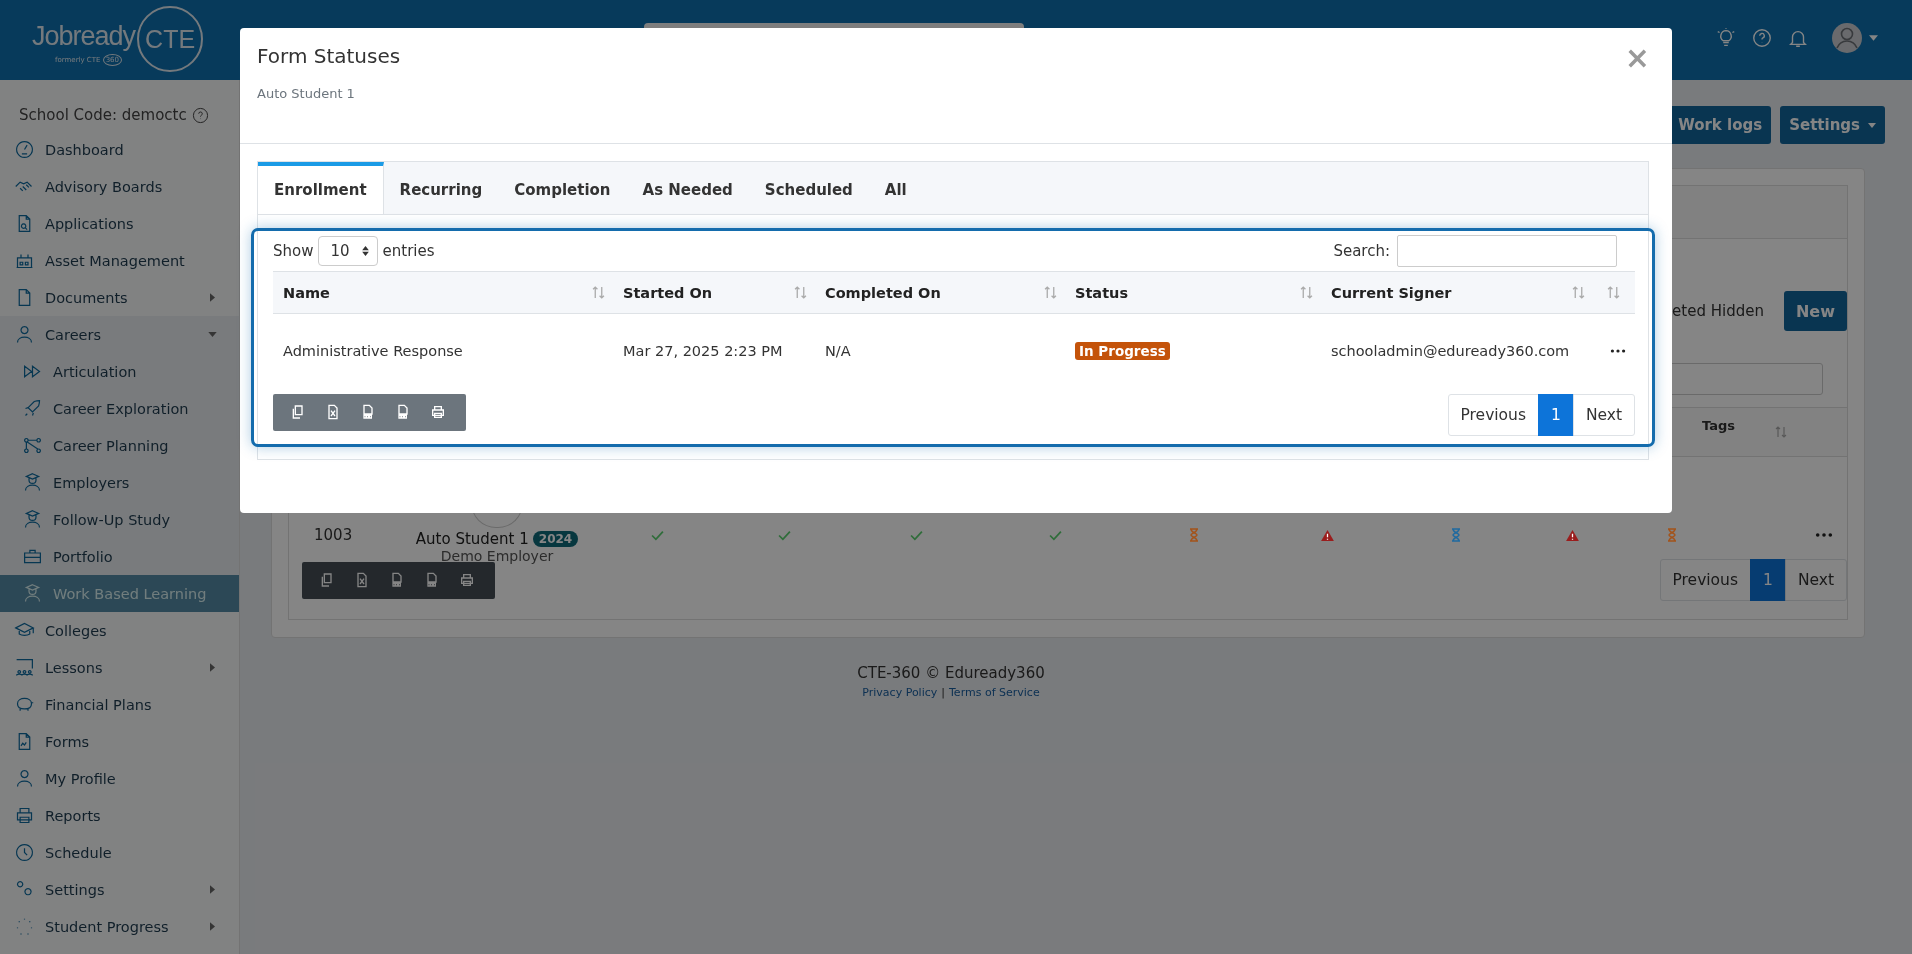 Image resolution: width=1912 pixels, height=954 pixels. Describe the element at coordinates (365, 251) in the screenshot. I see `sort-arrows-icon` at that location.